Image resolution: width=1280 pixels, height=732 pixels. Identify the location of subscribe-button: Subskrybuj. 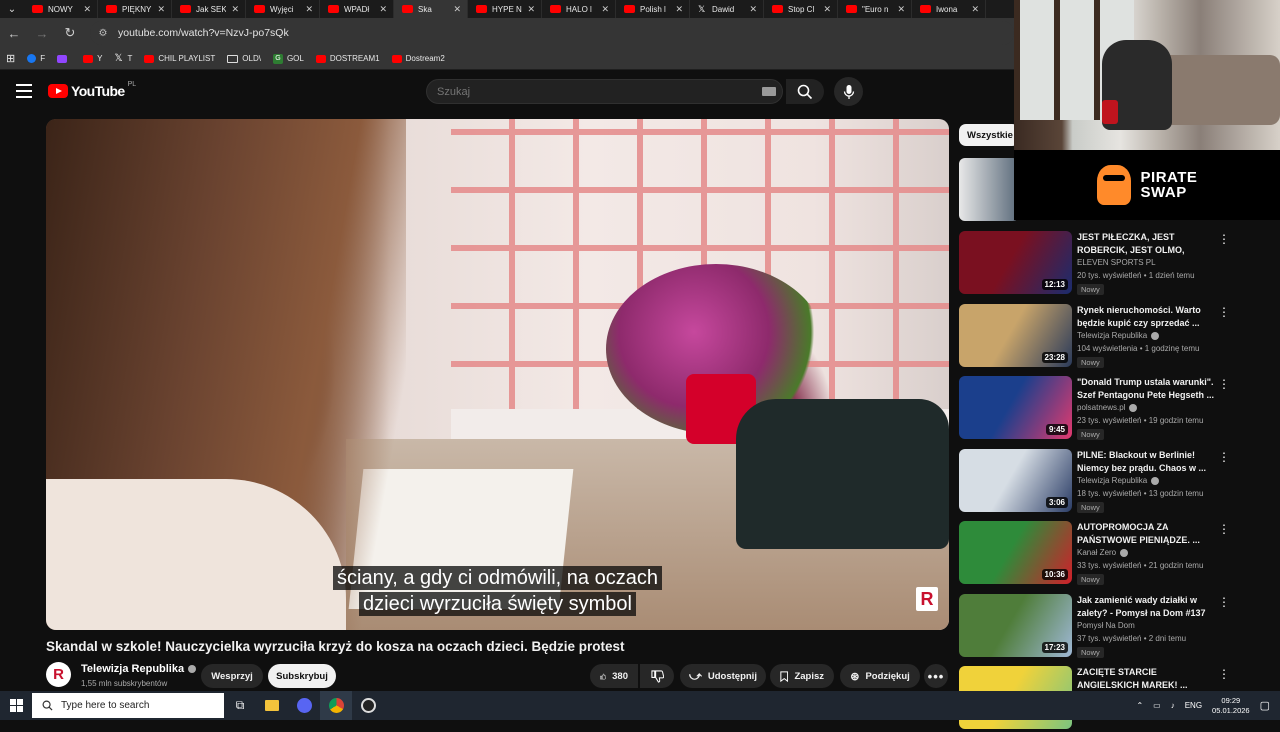
(302, 676).